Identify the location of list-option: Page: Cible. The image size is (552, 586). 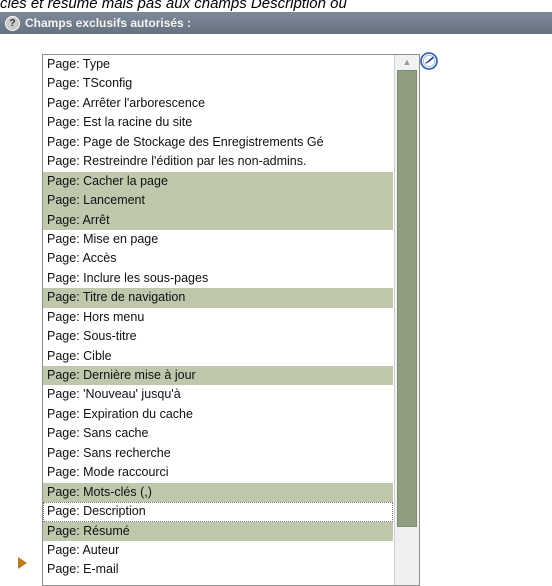
(218, 356).